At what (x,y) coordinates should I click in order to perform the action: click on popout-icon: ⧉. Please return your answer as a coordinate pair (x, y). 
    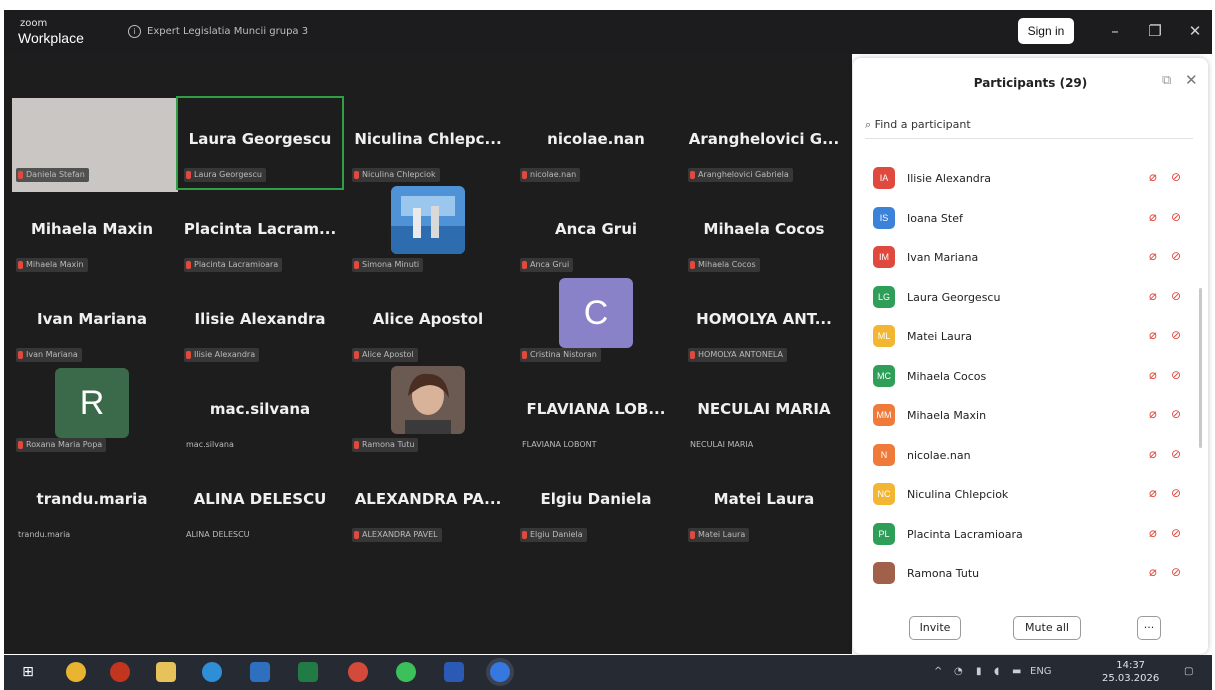
    Looking at the image, I should click on (1166, 80).